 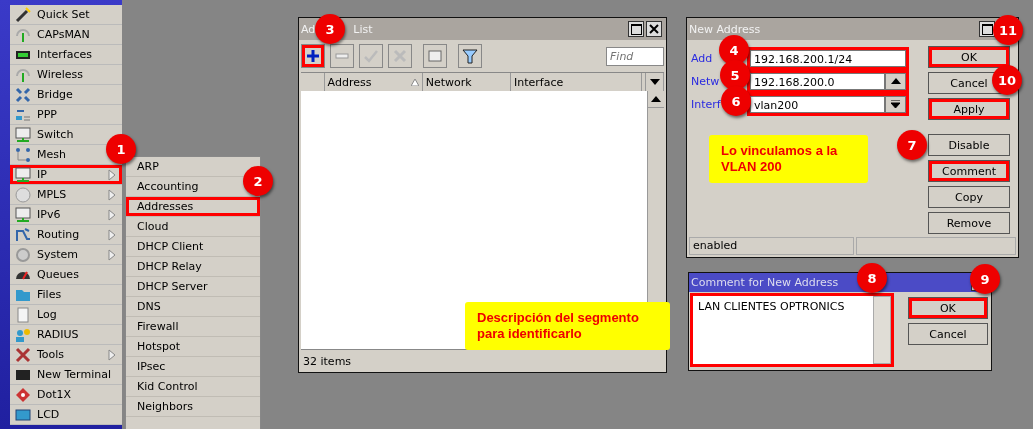 I want to click on callout-tooltip: Lo vinculamos a la VLAN 200, so click(x=788, y=159).